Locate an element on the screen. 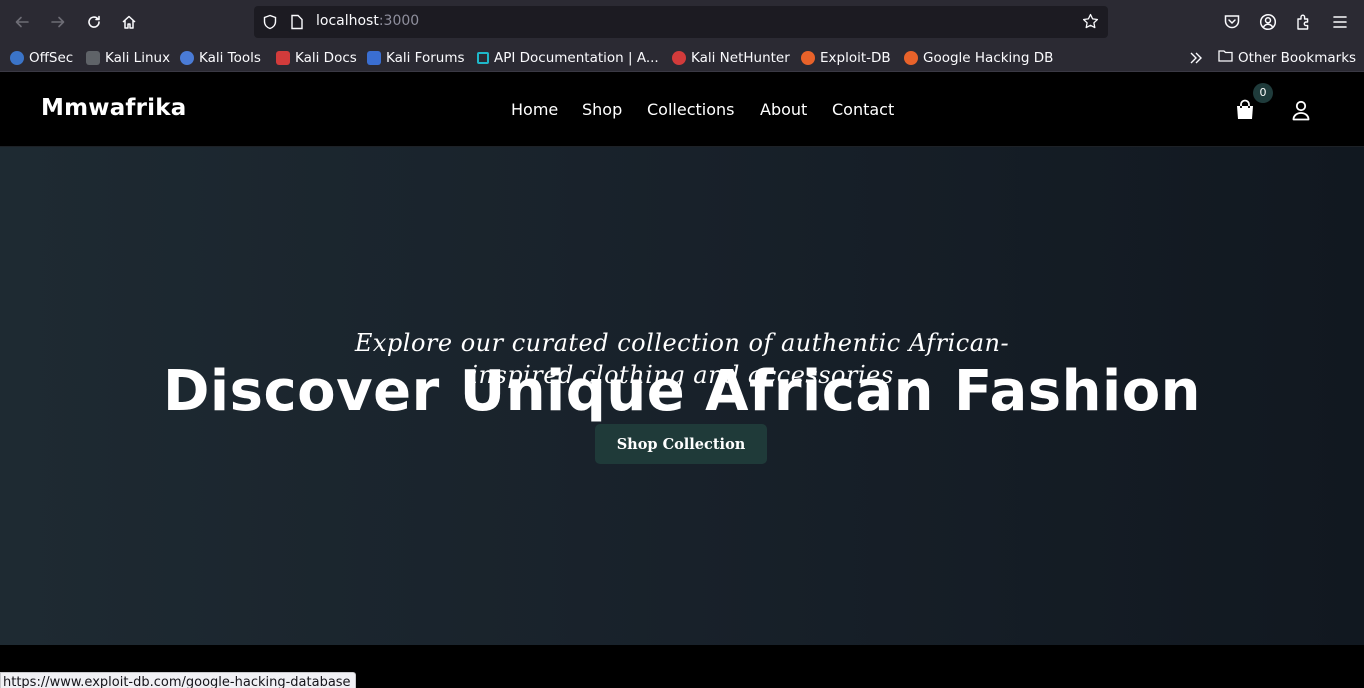 The height and width of the screenshot is (688, 1364). bookmark-label: Kali NetHunter is located at coordinates (740, 58).